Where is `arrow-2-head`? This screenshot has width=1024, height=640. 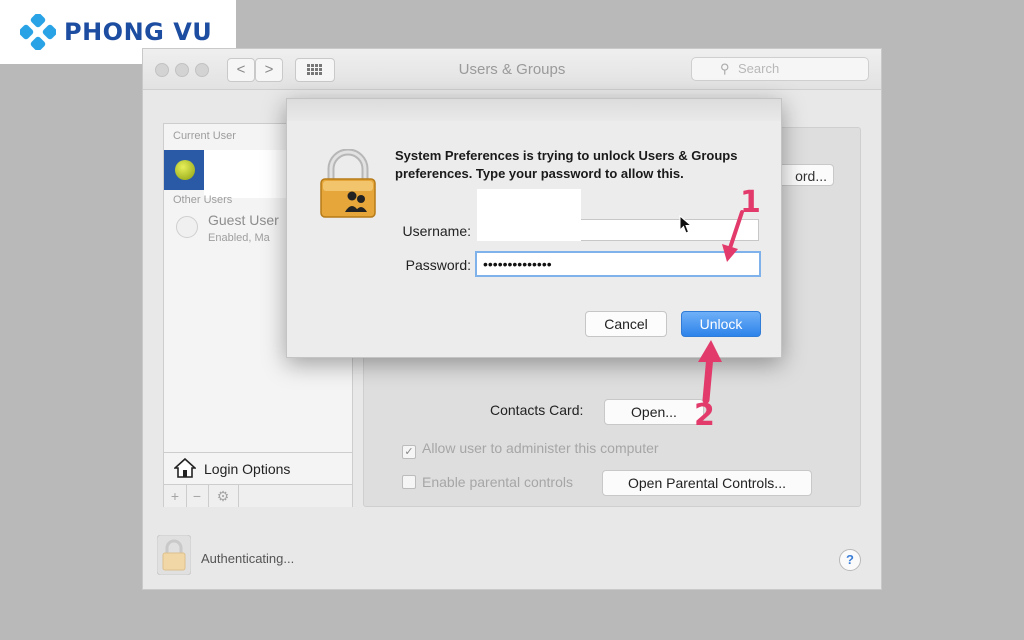
arrow-2-head is located at coordinates (710, 351).